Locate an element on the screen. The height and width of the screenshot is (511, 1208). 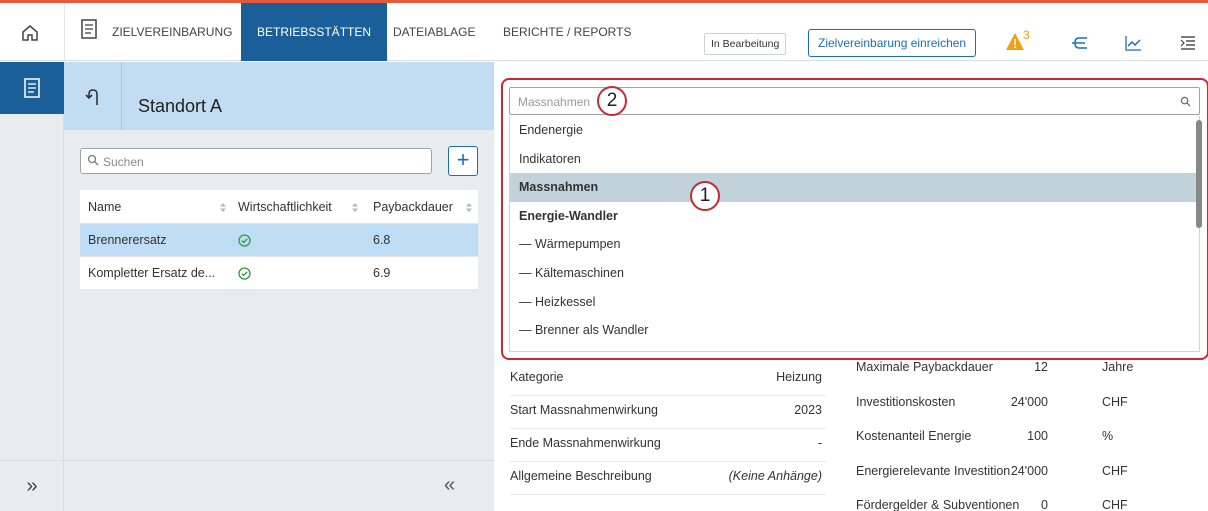
detail-row-beschreibung: Allgemeine Beschreibung (Keine Anhänge) is located at coordinates (668, 478).